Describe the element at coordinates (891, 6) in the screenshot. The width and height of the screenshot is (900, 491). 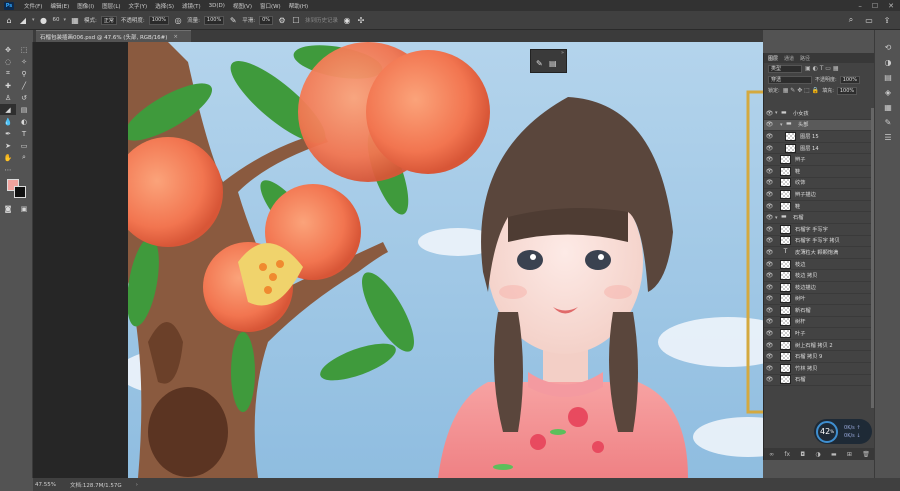
I see `close-window-button: ✕` at that location.